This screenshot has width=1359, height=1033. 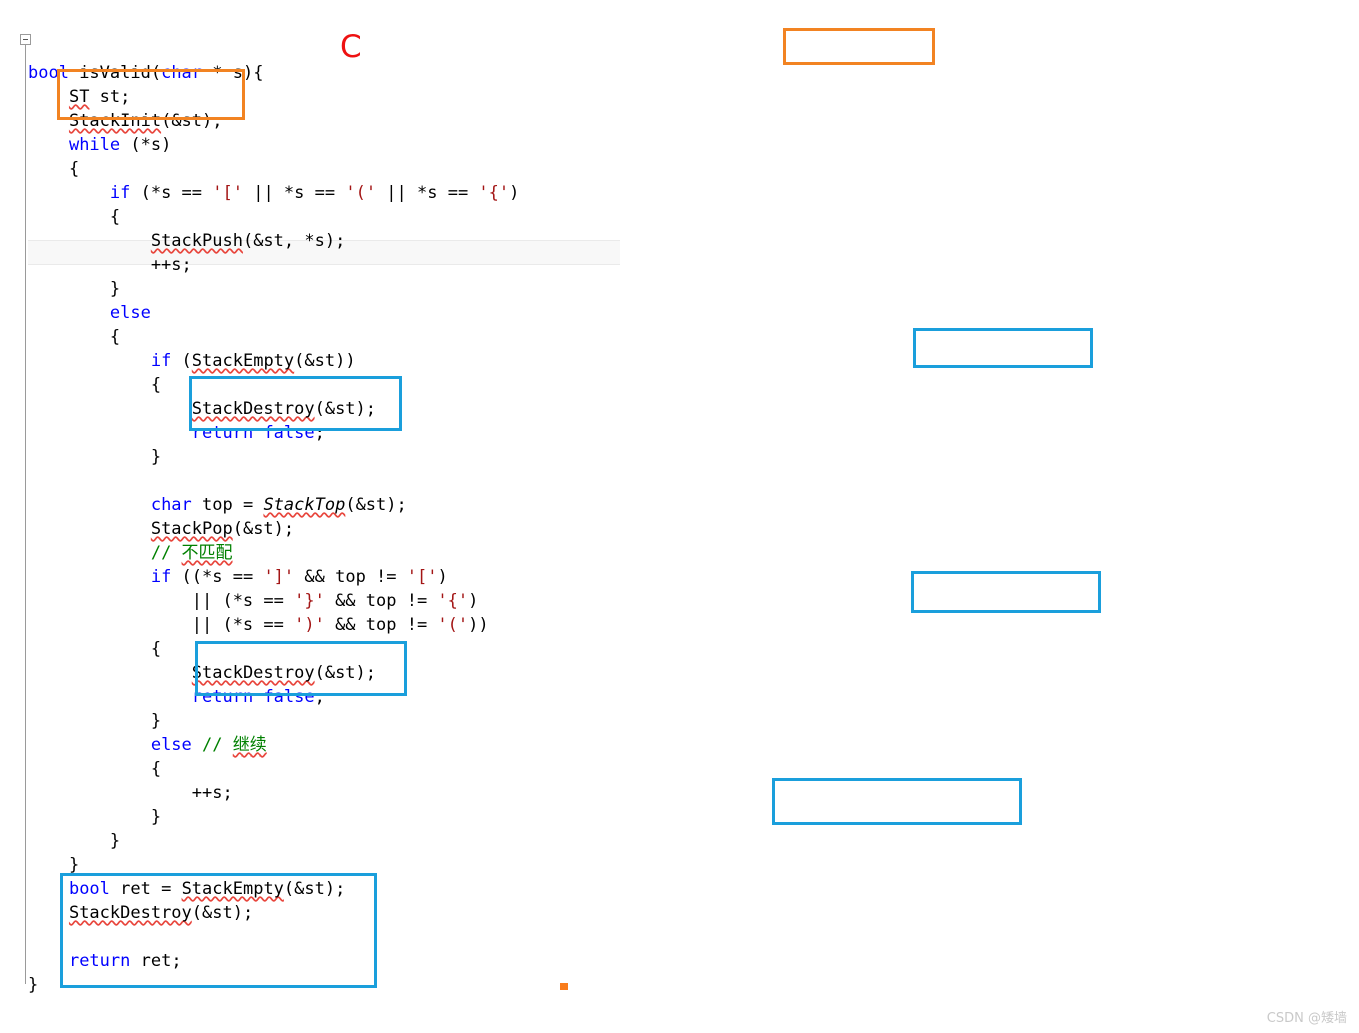 What do you see at coordinates (351, 47) in the screenshot?
I see `panel-label-c: C` at bounding box center [351, 47].